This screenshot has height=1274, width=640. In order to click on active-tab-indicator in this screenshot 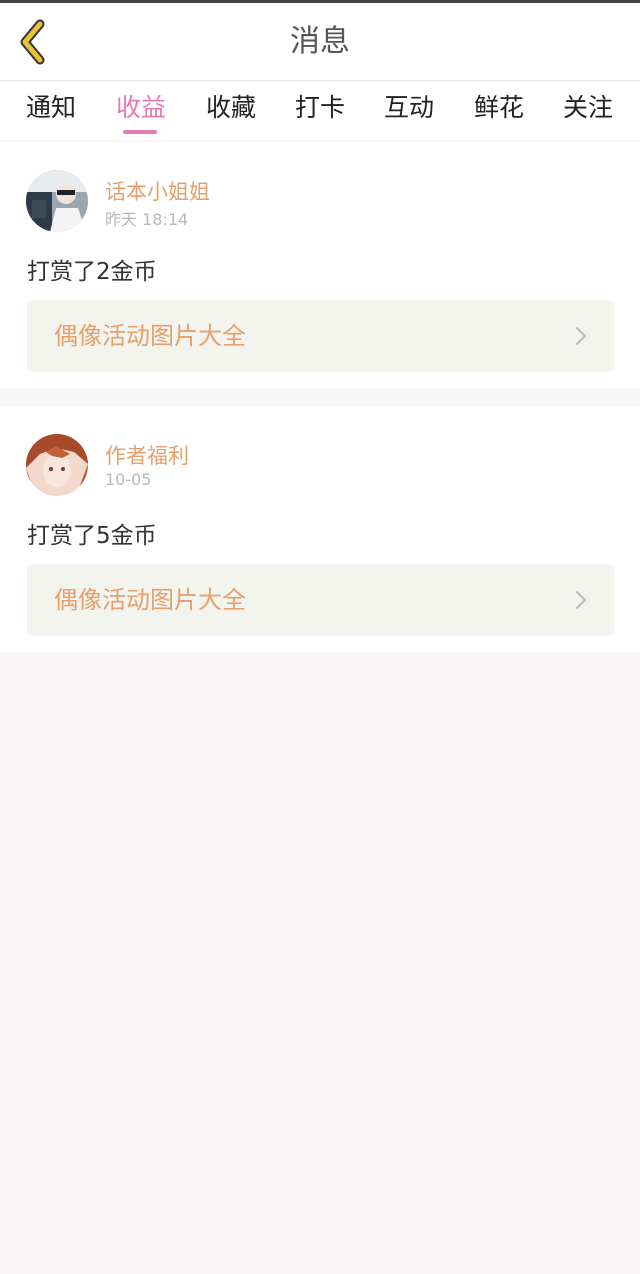, I will do `click(140, 132)`.